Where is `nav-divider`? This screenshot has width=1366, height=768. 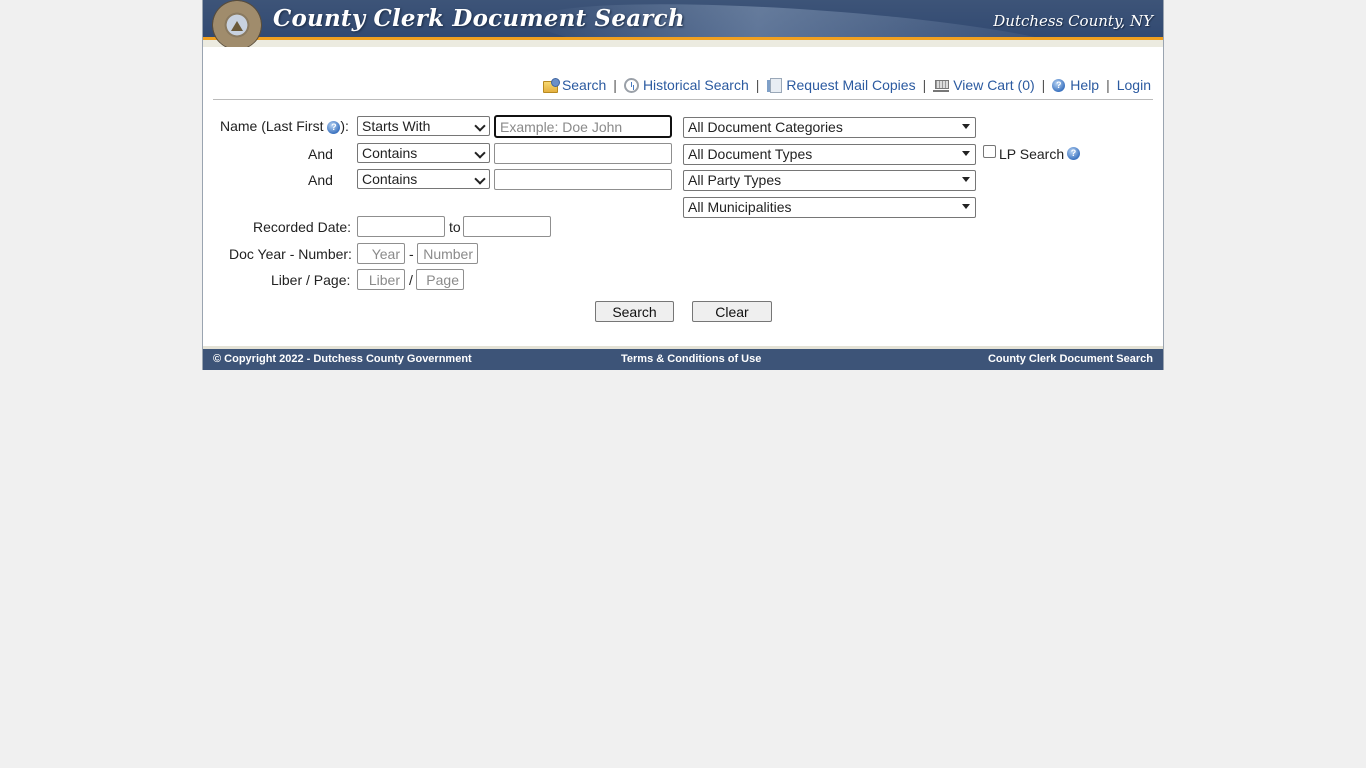 nav-divider is located at coordinates (683, 99).